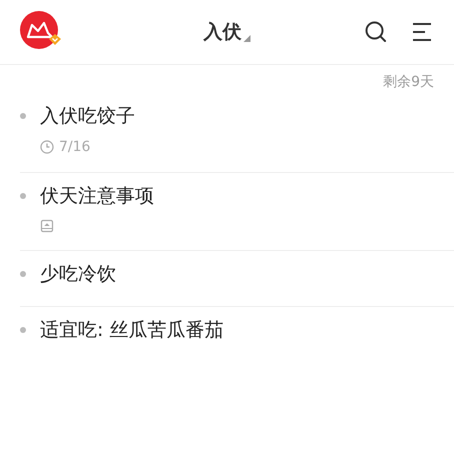 This screenshot has width=454, height=452. Describe the element at coordinates (87, 116) in the screenshot. I see `task-title: 入伏吃饺子` at that location.